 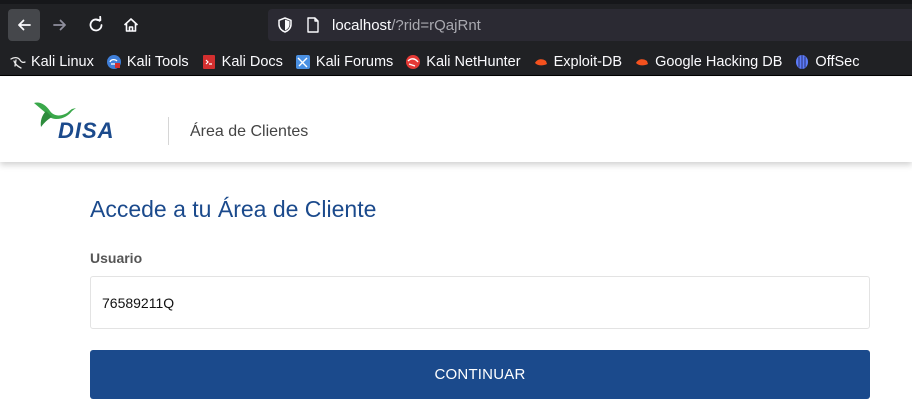 I want to click on exploit-db-icon, so click(x=540, y=61).